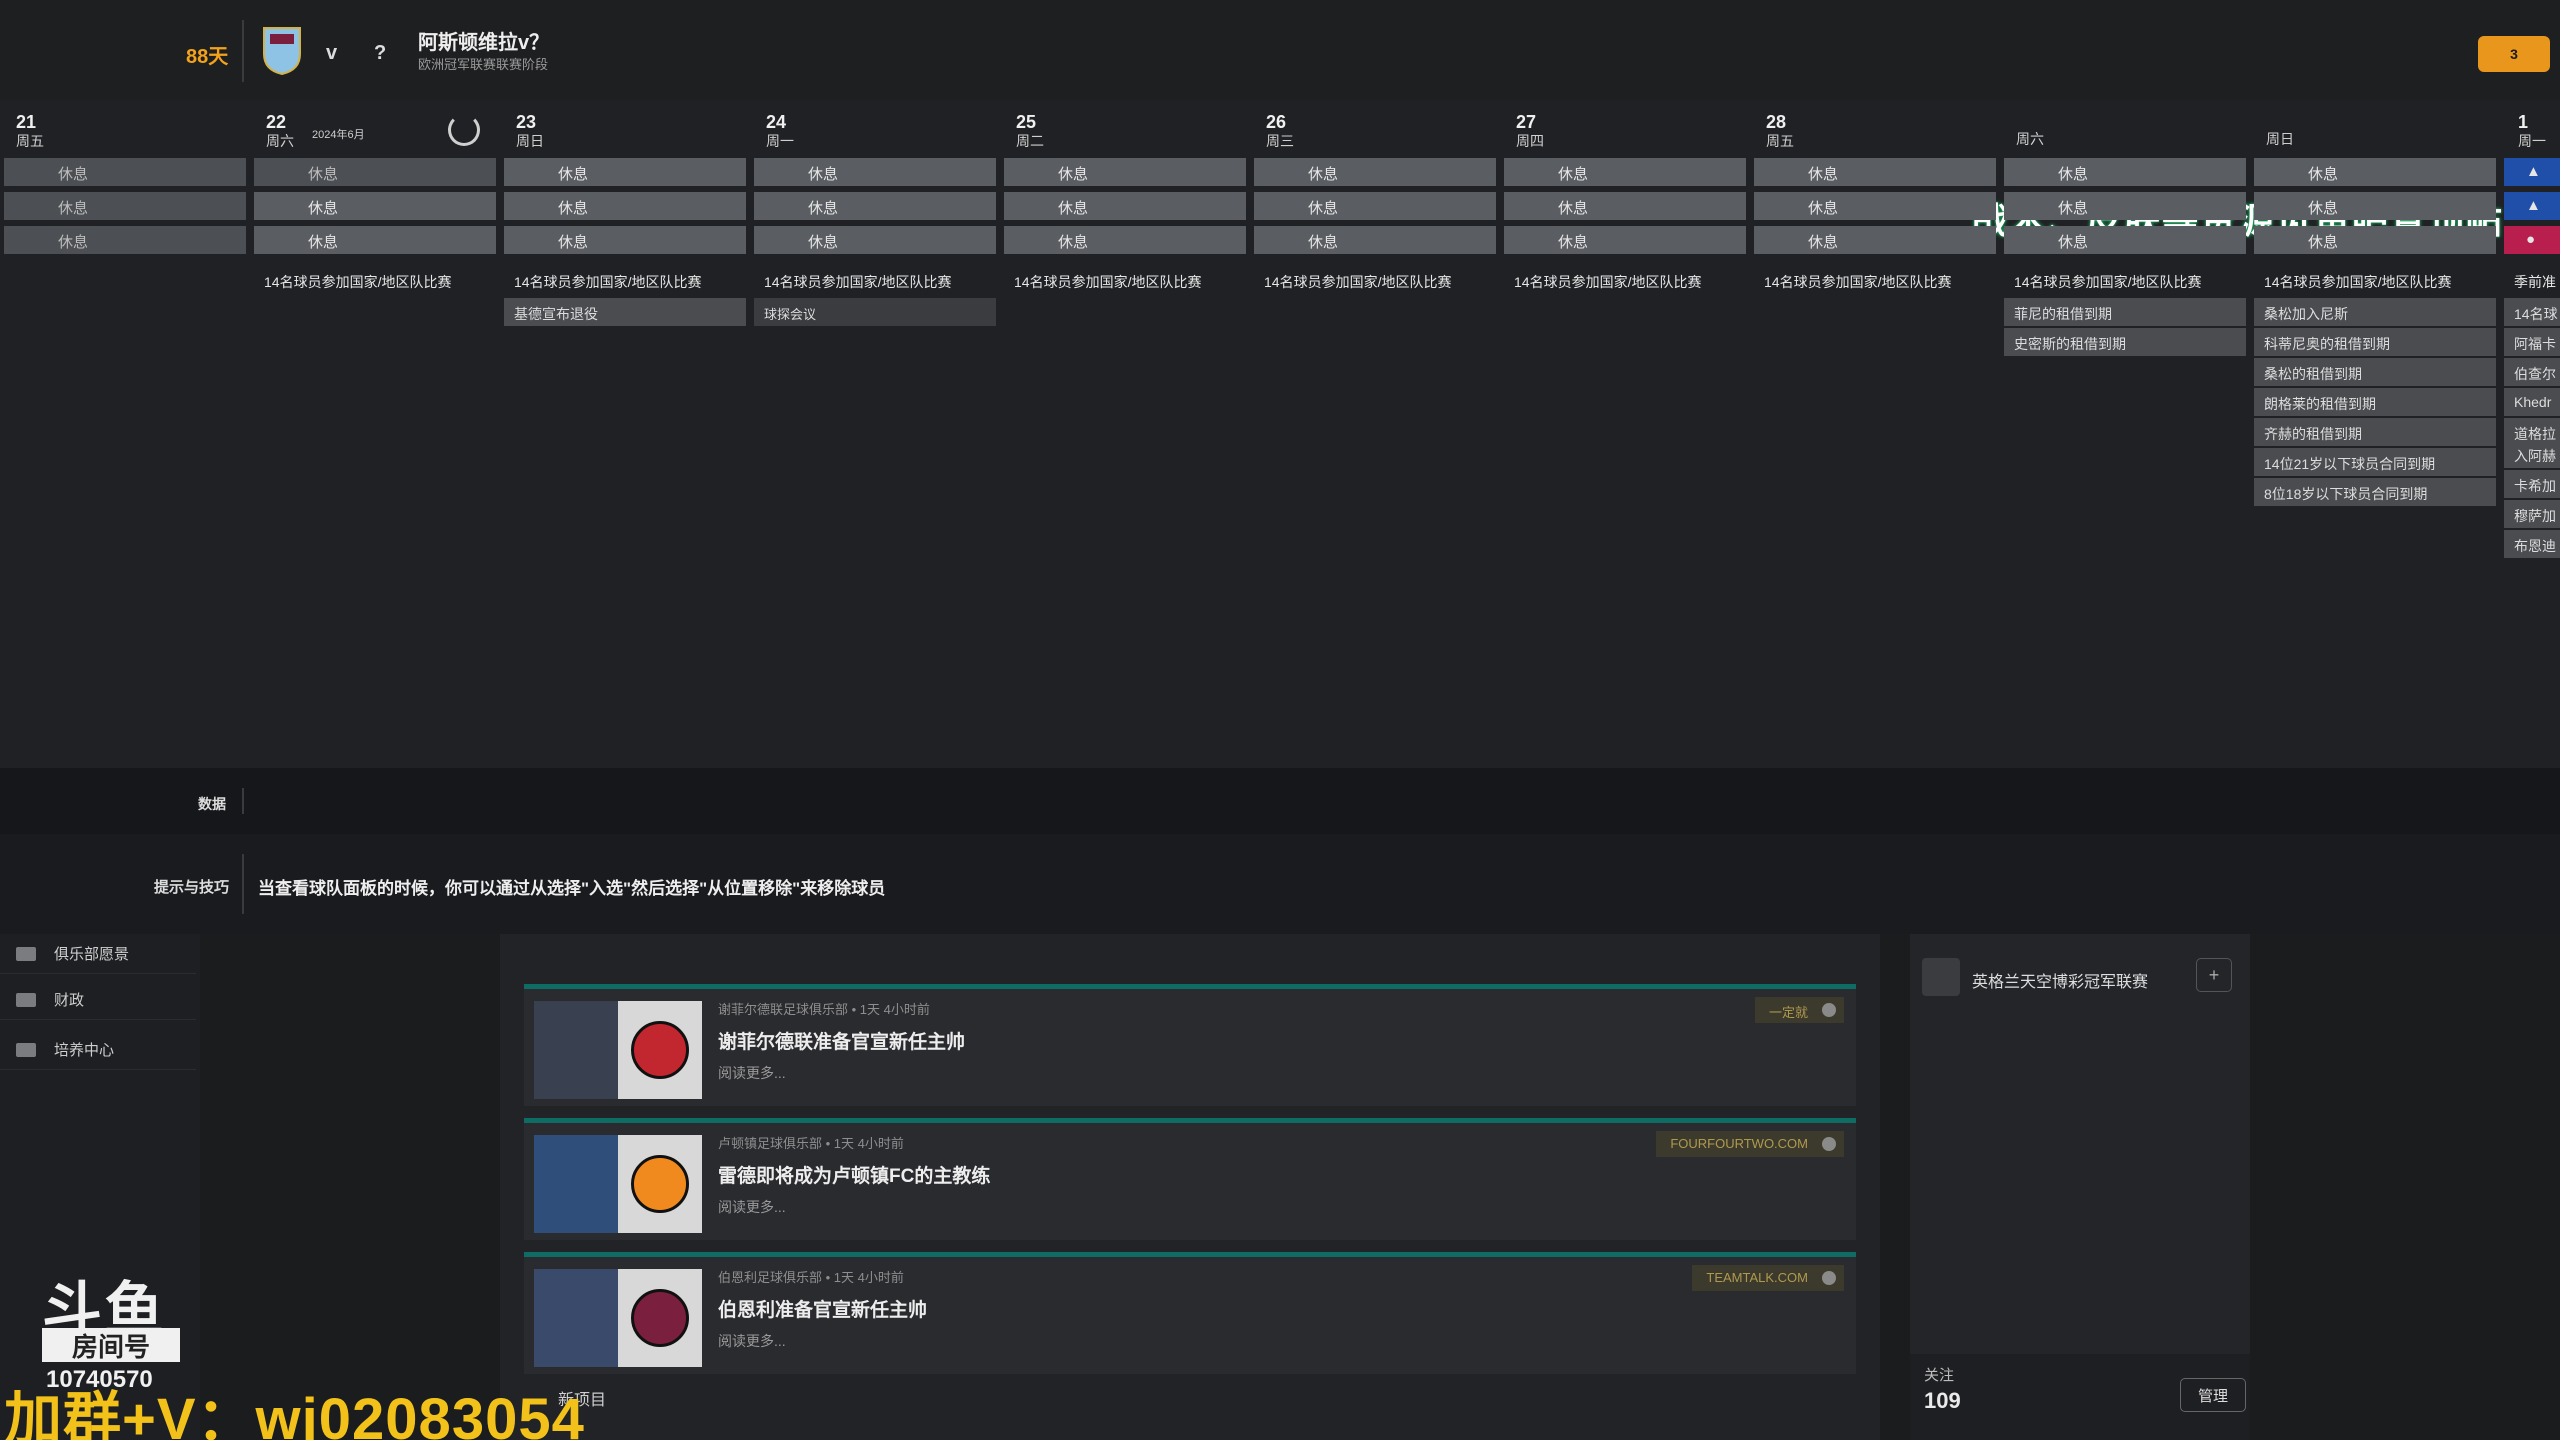 The width and height of the screenshot is (2560, 1440). I want to click on calendar-event: Khedr, so click(2532, 402).